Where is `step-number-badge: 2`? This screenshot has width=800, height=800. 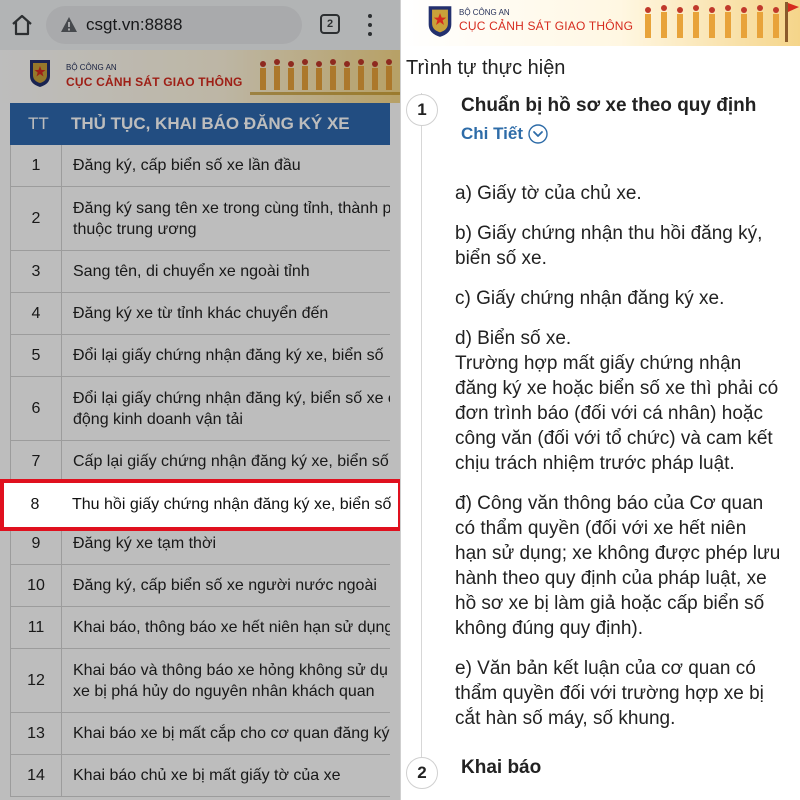
step-number-badge: 2 is located at coordinates (422, 773).